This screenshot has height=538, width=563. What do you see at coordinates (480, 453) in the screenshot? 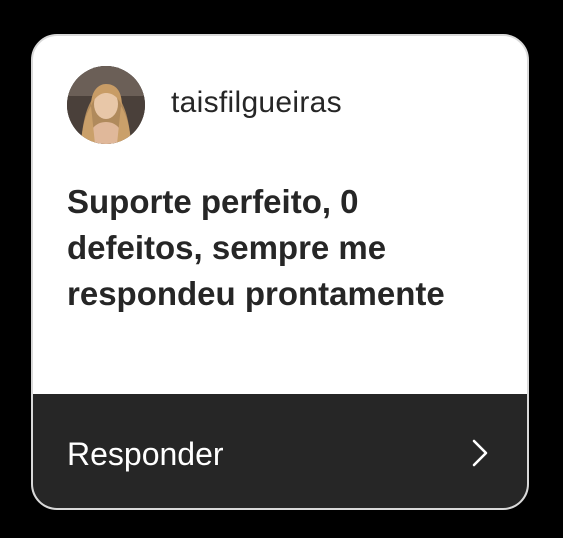
I see `chevron-right-icon` at bounding box center [480, 453].